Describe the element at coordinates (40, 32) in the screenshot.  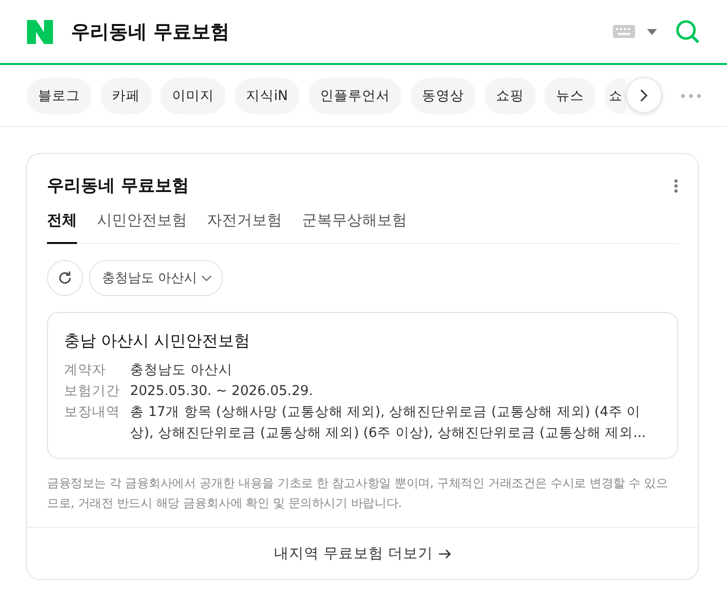
I see `logo-icon` at that location.